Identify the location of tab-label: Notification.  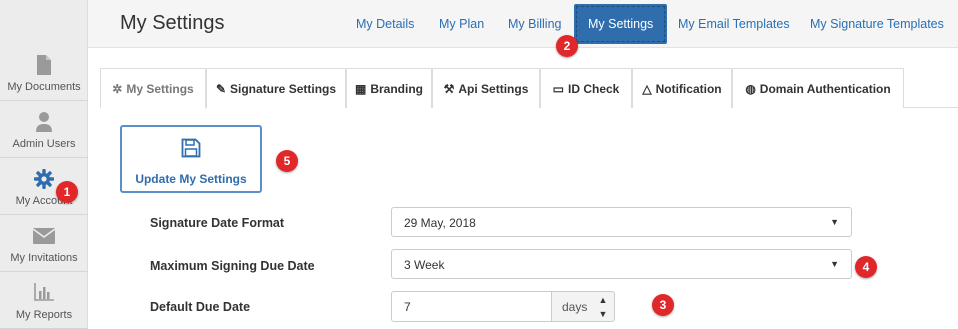
(688, 88).